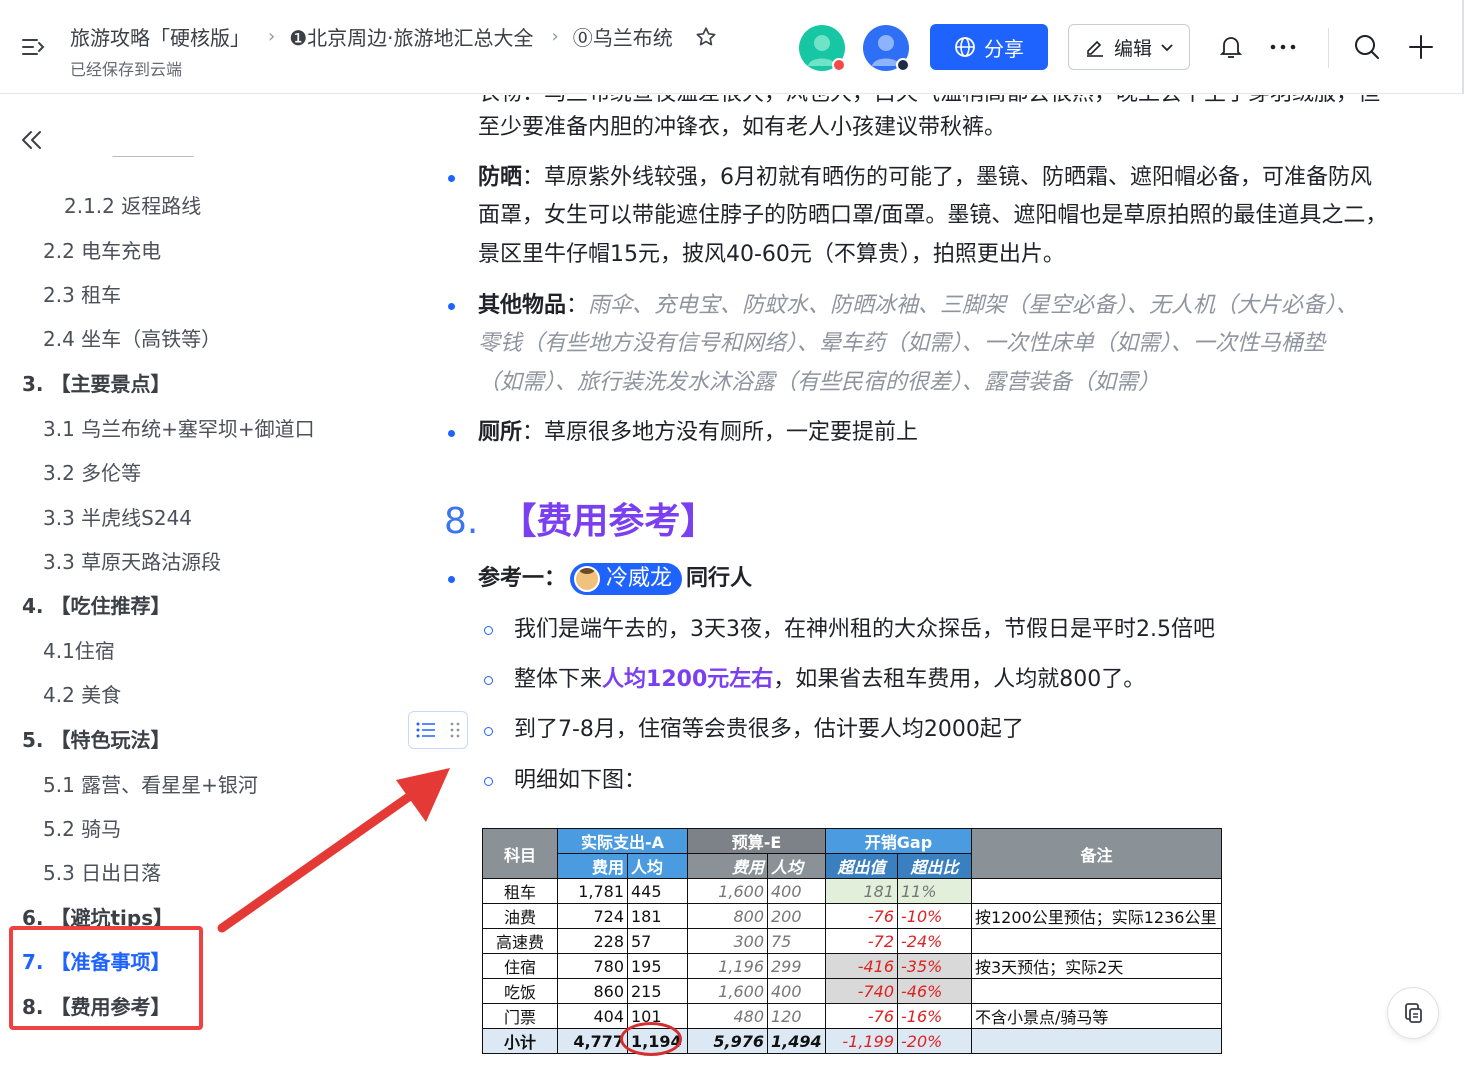  Describe the element at coordinates (657, 941) in the screenshot. I see `table-cell: 57` at that location.